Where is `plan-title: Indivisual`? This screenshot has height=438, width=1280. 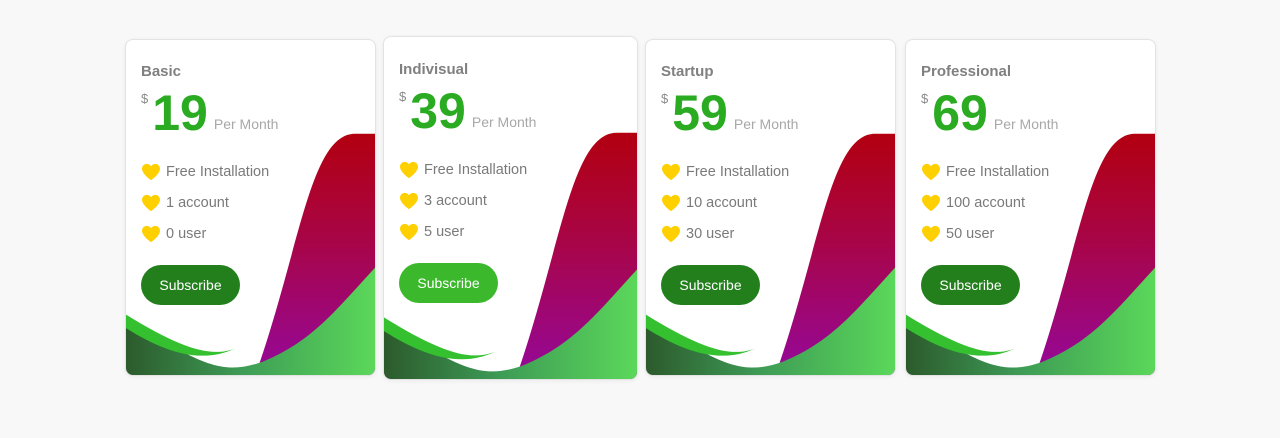 plan-title: Indivisual is located at coordinates (434, 69).